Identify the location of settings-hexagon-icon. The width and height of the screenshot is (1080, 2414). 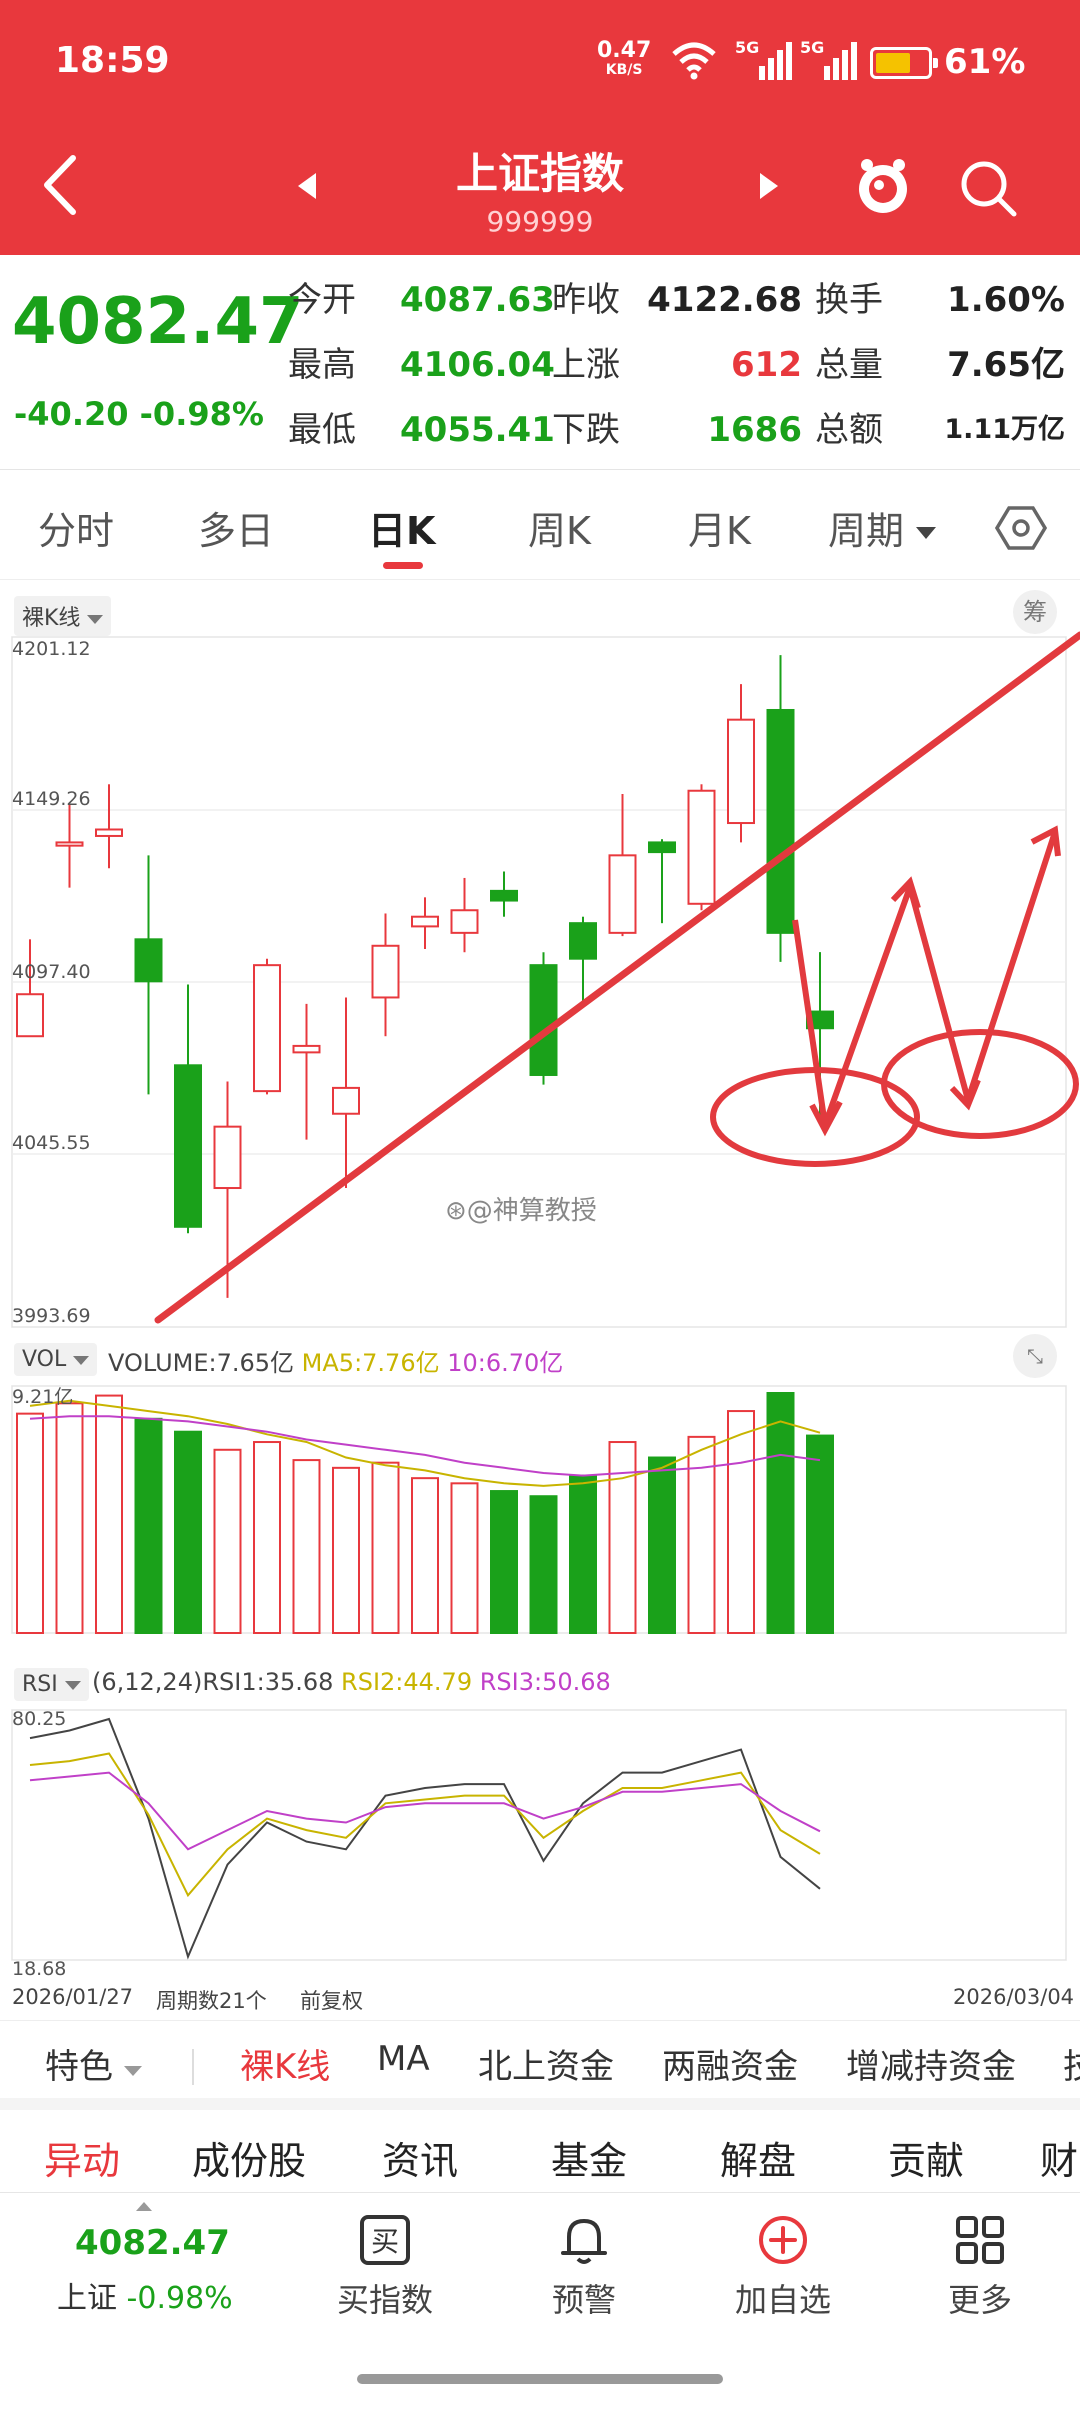
(1021, 528).